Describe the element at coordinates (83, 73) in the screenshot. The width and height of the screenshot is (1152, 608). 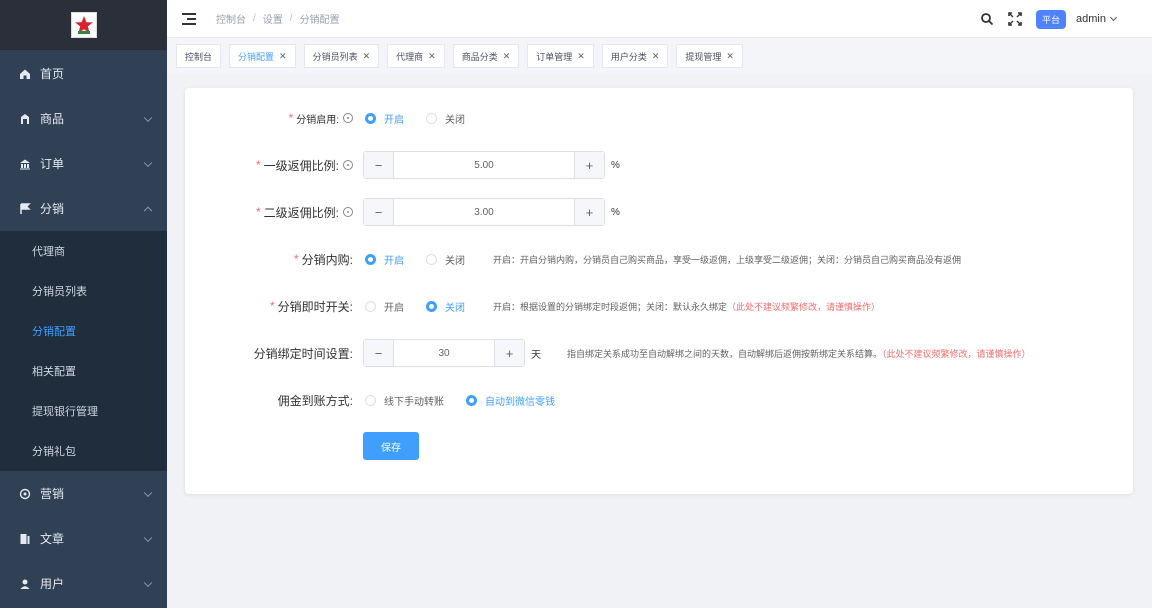
I see `menu-item-home: 首页` at that location.